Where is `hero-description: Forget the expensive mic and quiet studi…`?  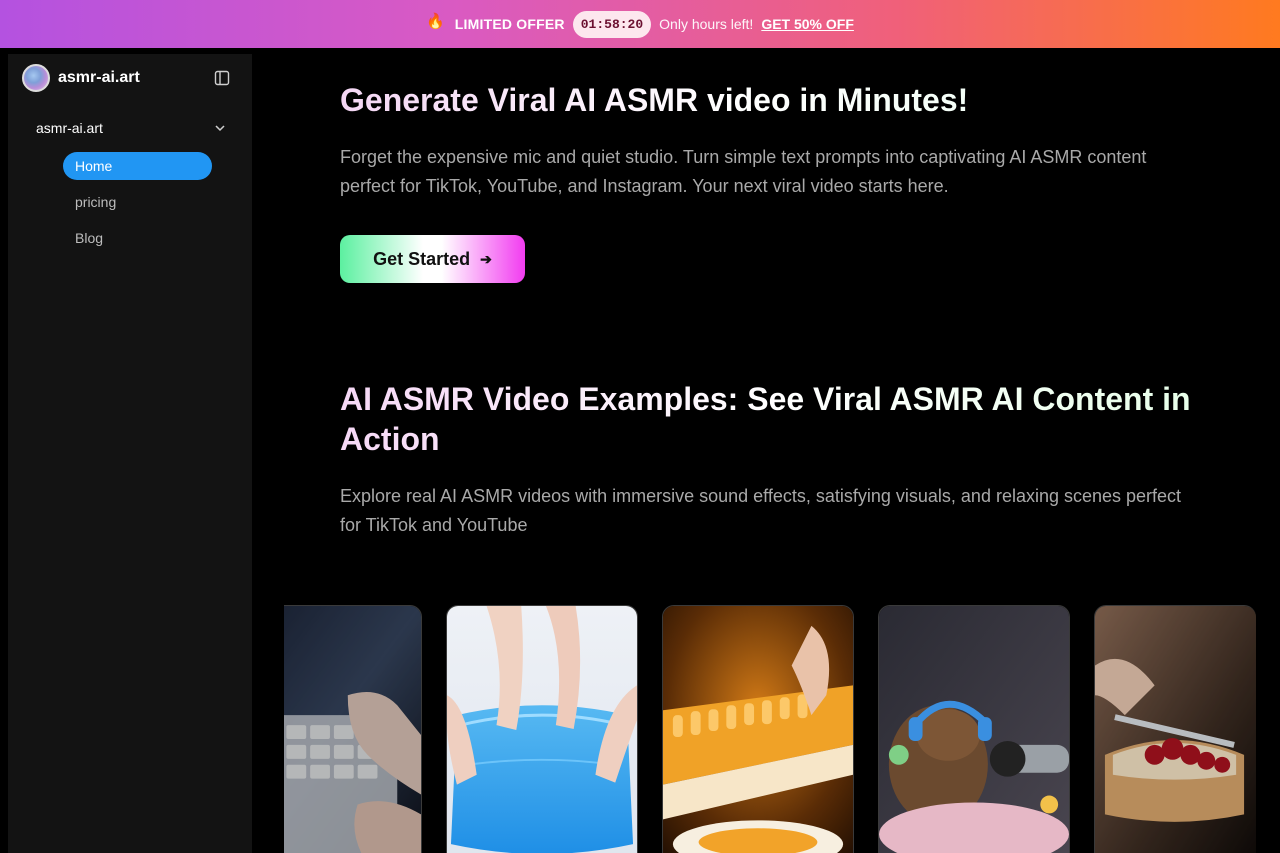 hero-description: Forget the expensive mic and quiet studi… is located at coordinates (743, 171).